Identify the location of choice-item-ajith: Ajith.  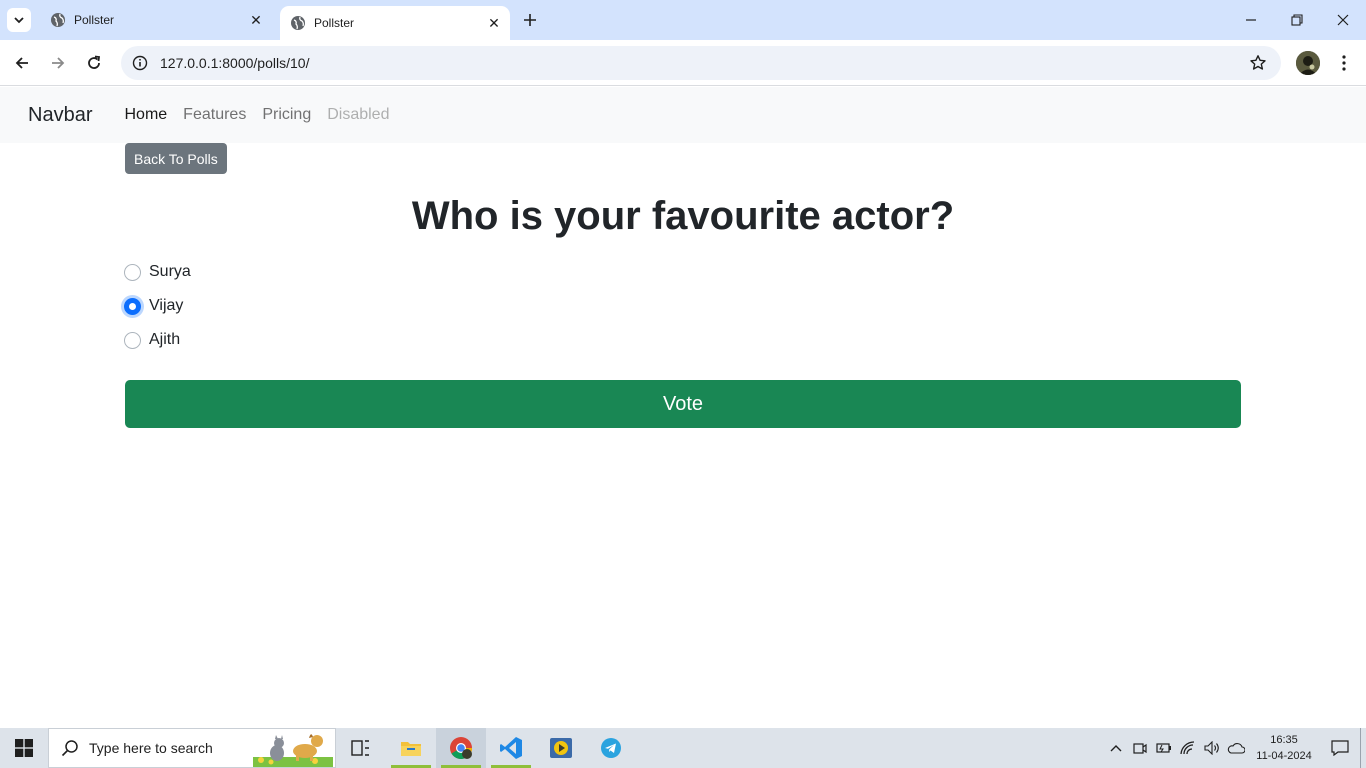
(157, 340).